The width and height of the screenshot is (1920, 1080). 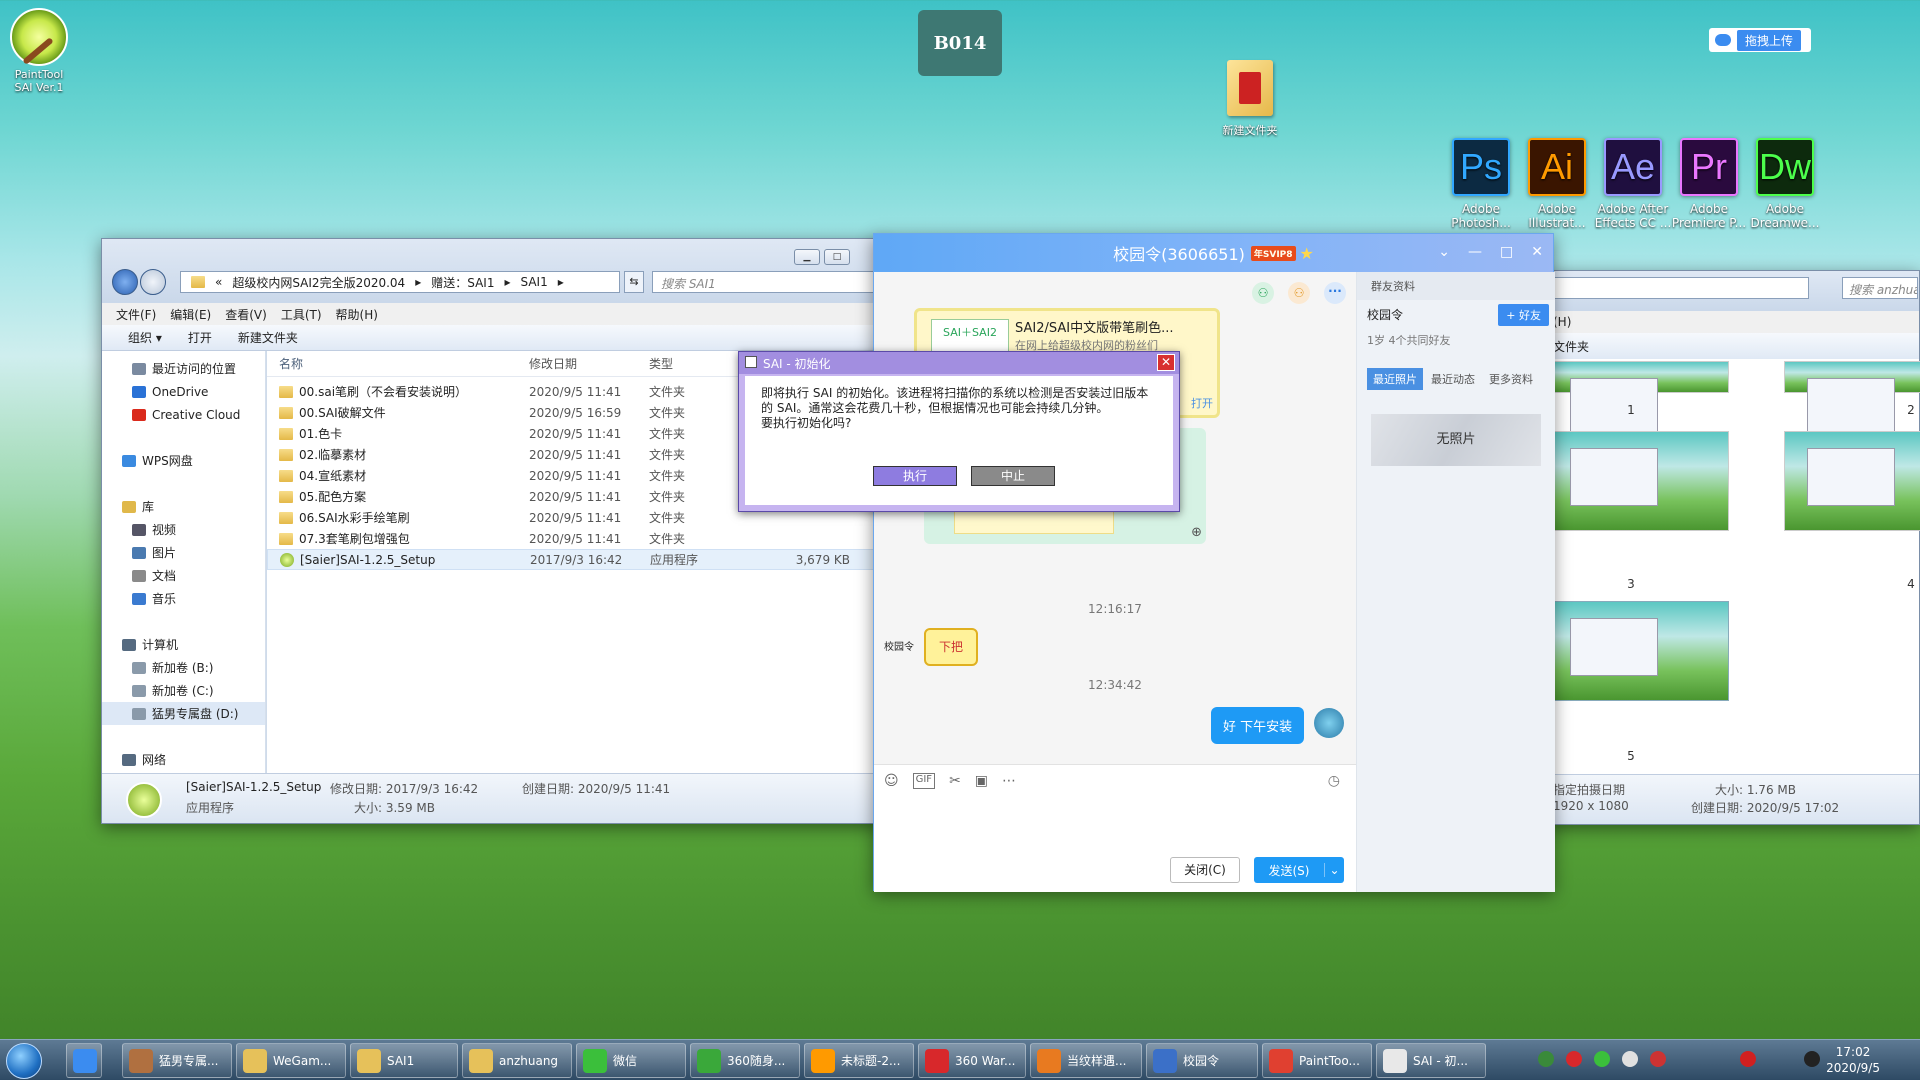 I want to click on nav-item: 新加卷 (C:), so click(x=183, y=690).